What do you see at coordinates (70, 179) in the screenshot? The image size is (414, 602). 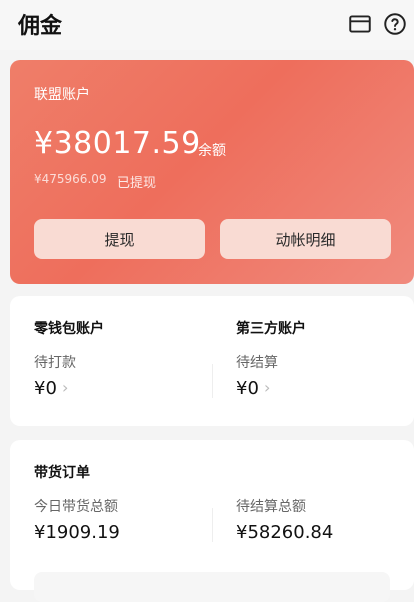 I see `withdrawn-amount: ¥475966.09` at bounding box center [70, 179].